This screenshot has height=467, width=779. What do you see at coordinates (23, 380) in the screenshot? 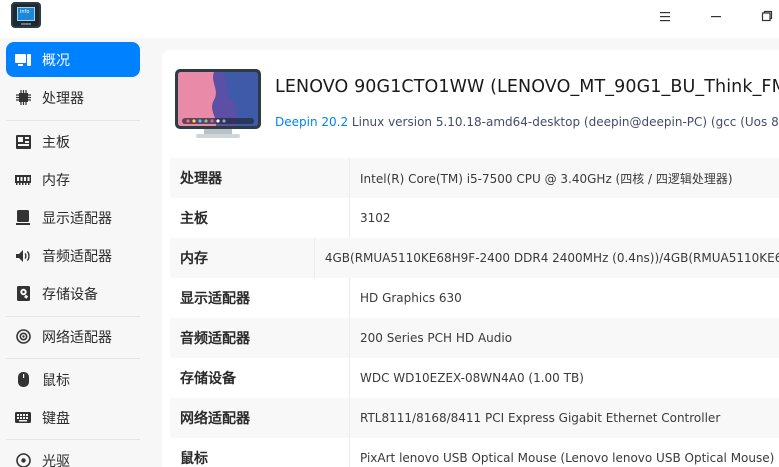
I see `mouse-icon` at bounding box center [23, 380].